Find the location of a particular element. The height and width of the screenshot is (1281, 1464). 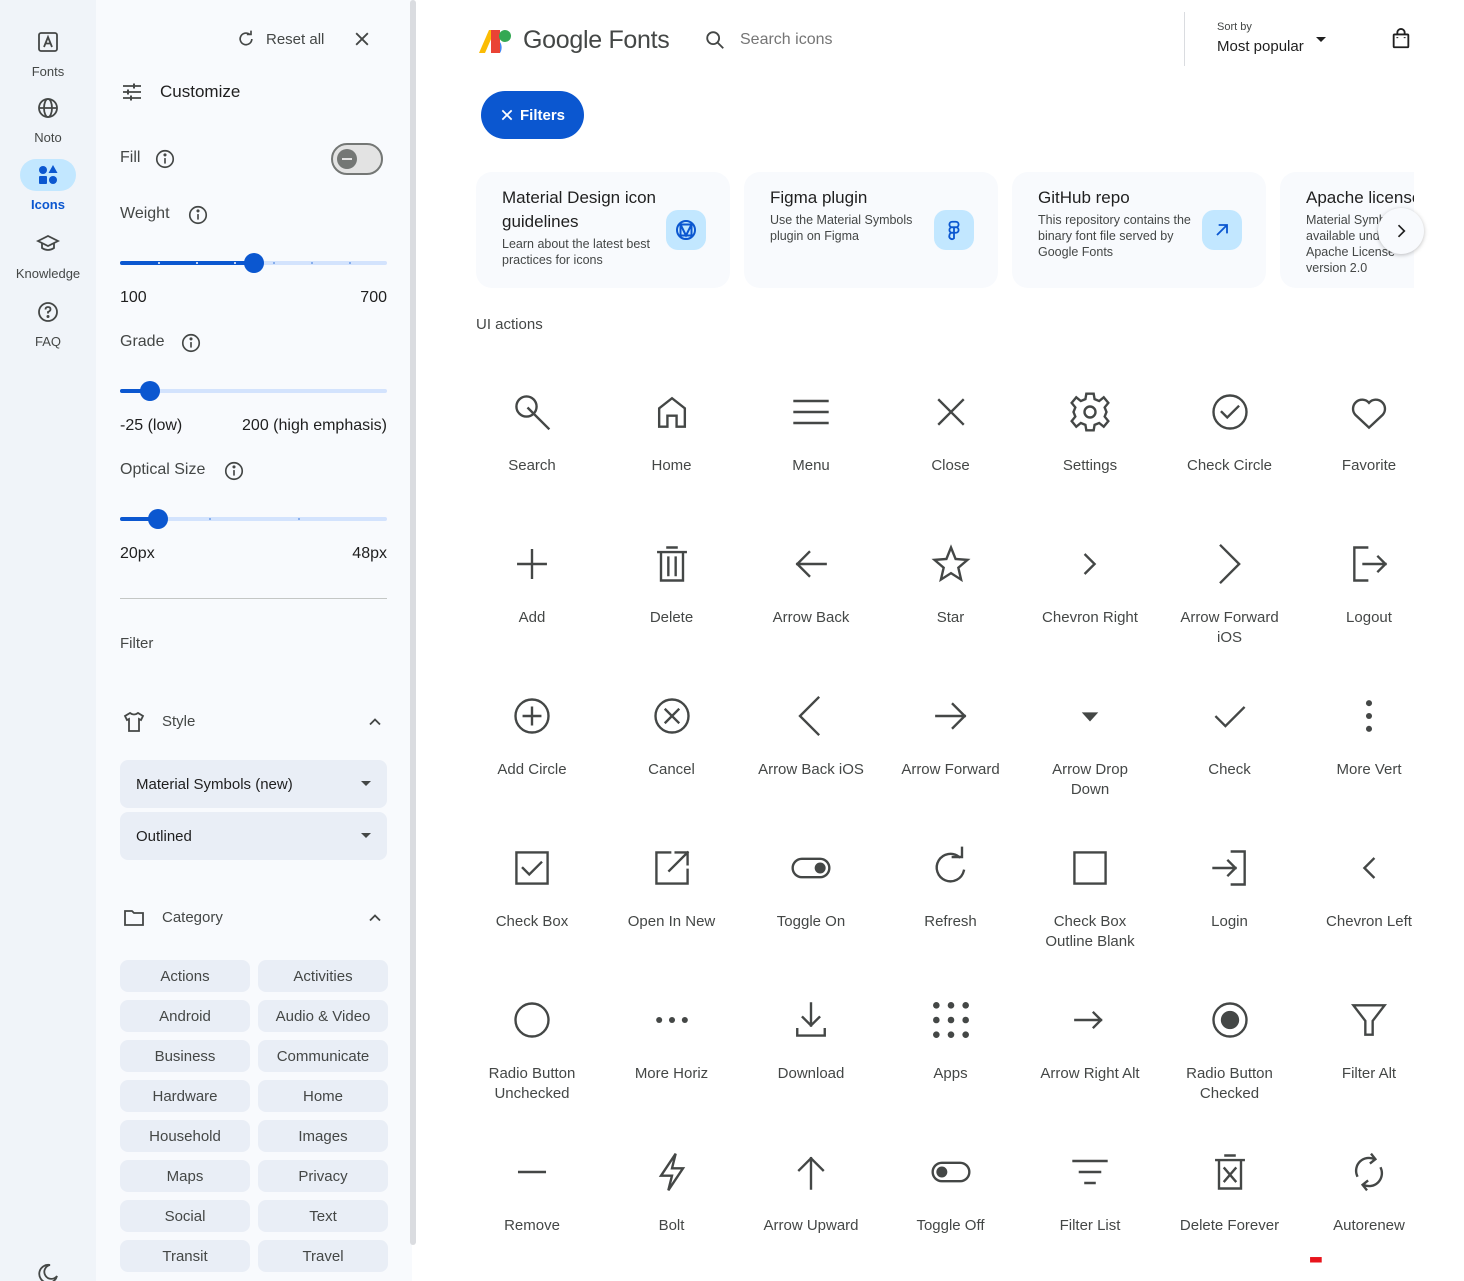

icon-tile-cancel: Cancel is located at coordinates (672, 750).